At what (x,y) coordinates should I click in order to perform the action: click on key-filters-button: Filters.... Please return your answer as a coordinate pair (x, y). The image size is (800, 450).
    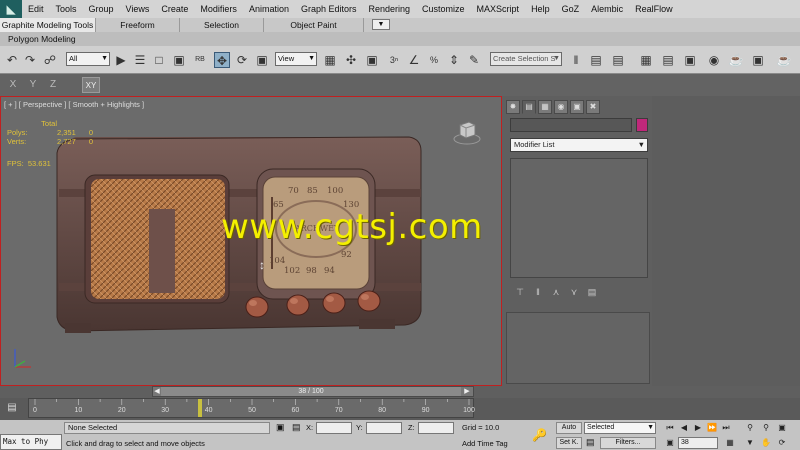
    Looking at the image, I should click on (628, 443).